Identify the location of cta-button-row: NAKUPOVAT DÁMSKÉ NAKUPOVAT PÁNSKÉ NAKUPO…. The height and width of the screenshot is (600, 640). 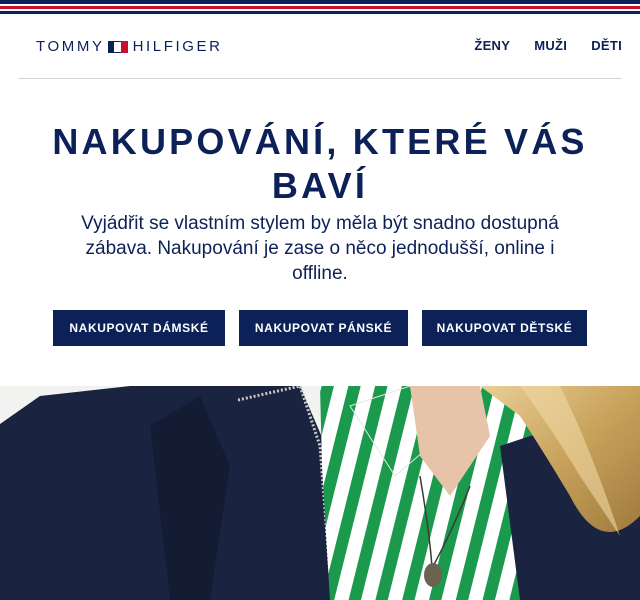
(320, 328).